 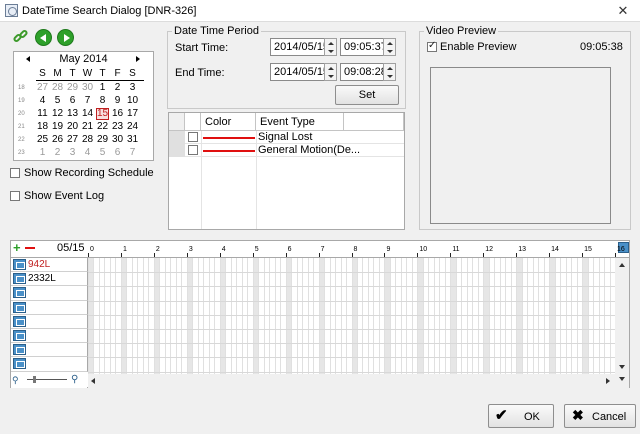 What do you see at coordinates (177, 122) in the screenshot?
I see `table-corner` at bounding box center [177, 122].